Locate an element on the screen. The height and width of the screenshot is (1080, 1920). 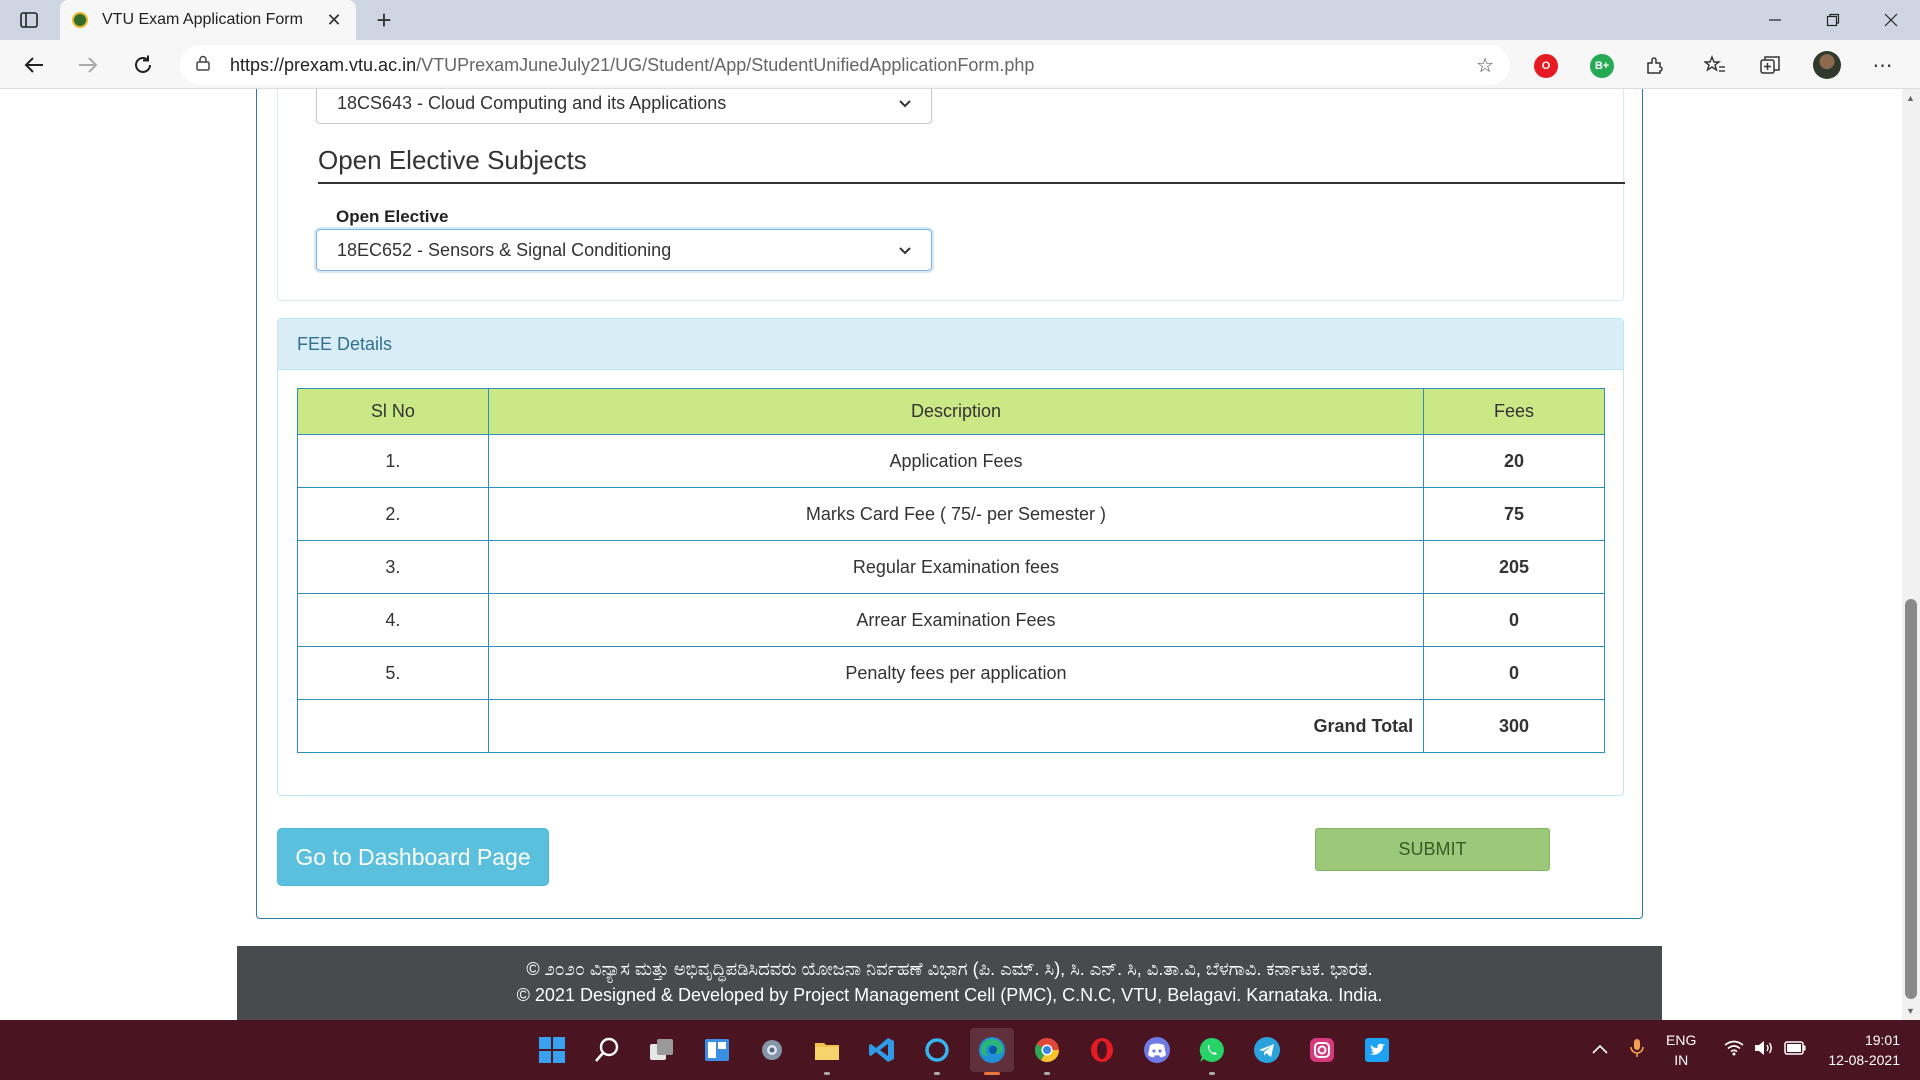
task-view-button is located at coordinates (662, 1050).